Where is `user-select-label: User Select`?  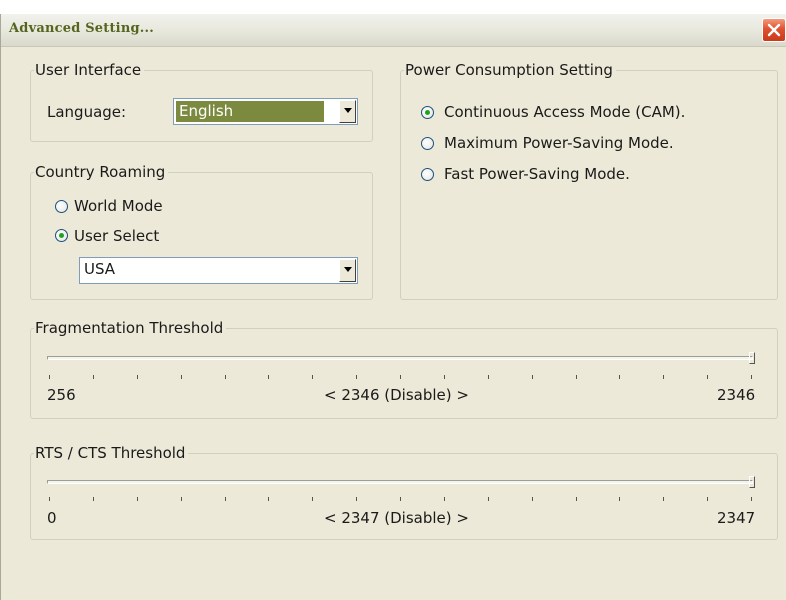
user-select-label: User Select is located at coordinates (116, 236).